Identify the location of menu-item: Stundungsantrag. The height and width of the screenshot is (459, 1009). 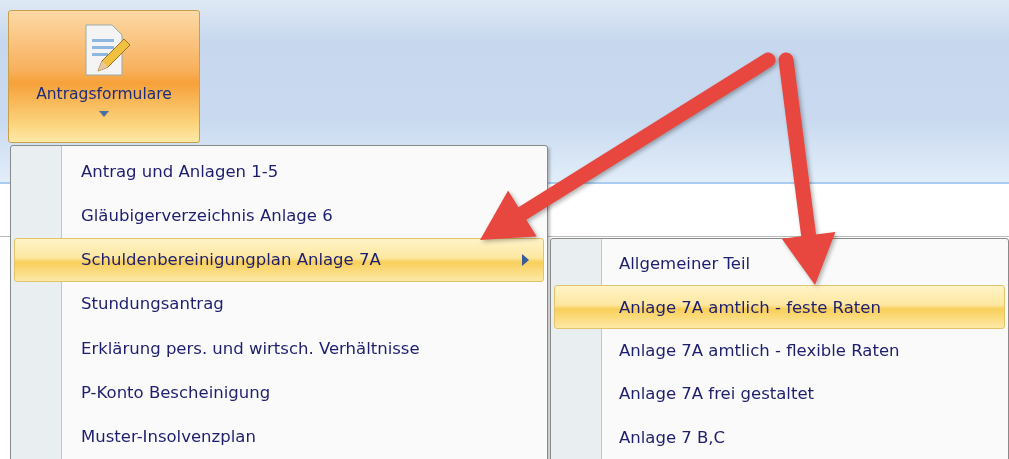
(279, 304).